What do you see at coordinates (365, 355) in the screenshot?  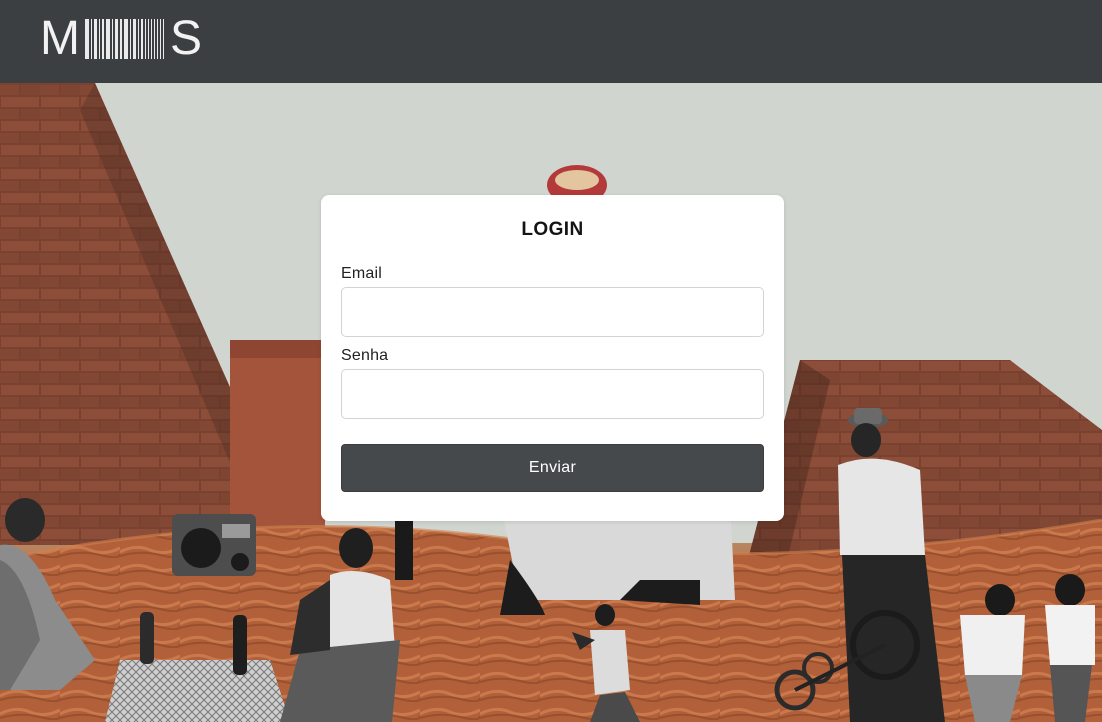 I see `password-label: Senha` at bounding box center [365, 355].